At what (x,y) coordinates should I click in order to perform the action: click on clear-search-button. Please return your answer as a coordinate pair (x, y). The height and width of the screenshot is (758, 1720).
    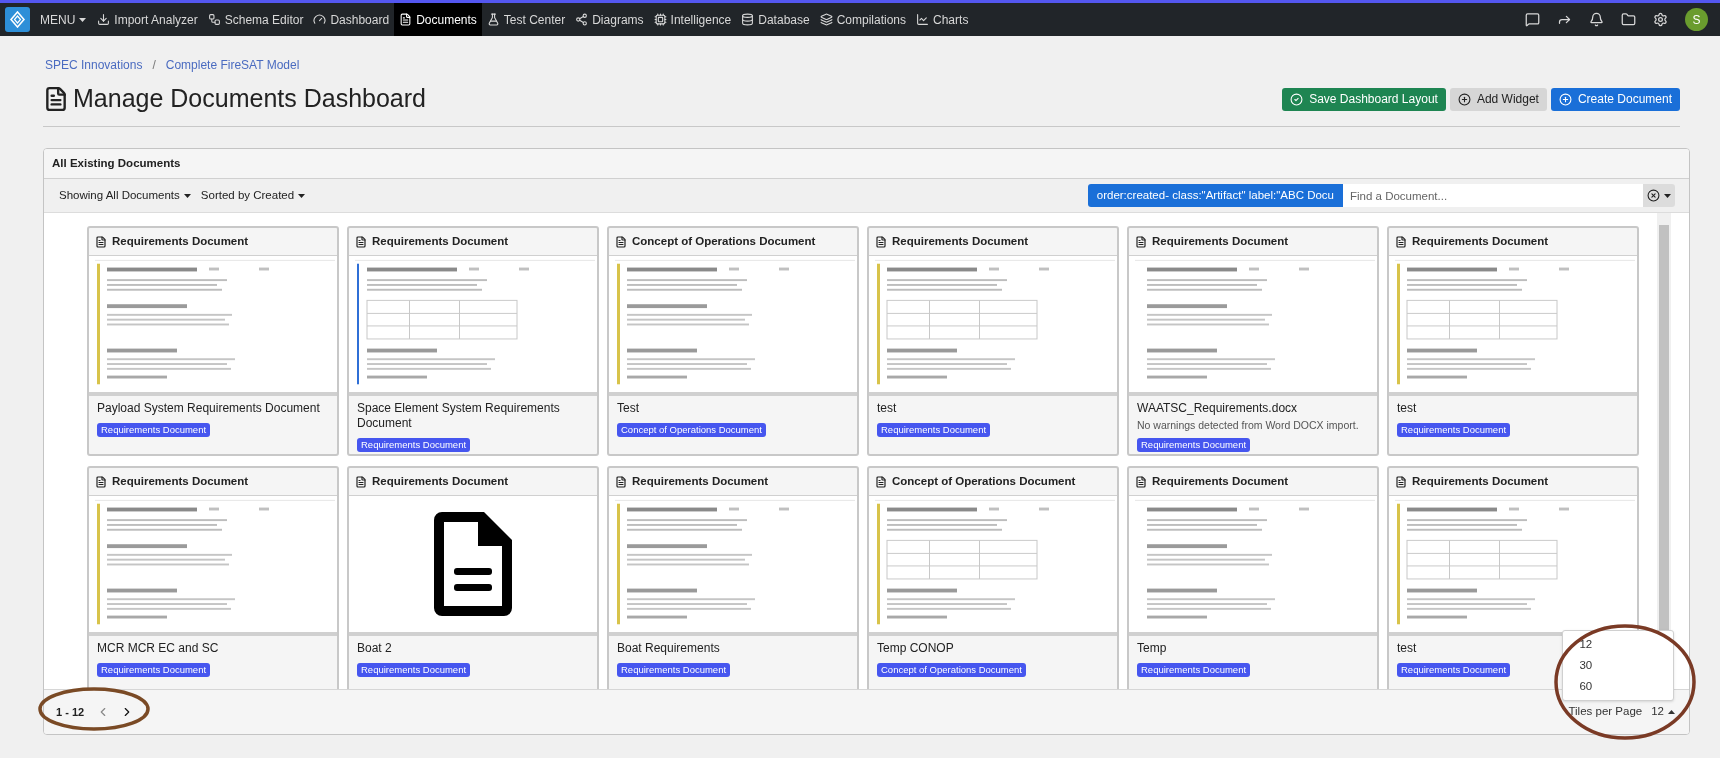
    Looking at the image, I should click on (1659, 195).